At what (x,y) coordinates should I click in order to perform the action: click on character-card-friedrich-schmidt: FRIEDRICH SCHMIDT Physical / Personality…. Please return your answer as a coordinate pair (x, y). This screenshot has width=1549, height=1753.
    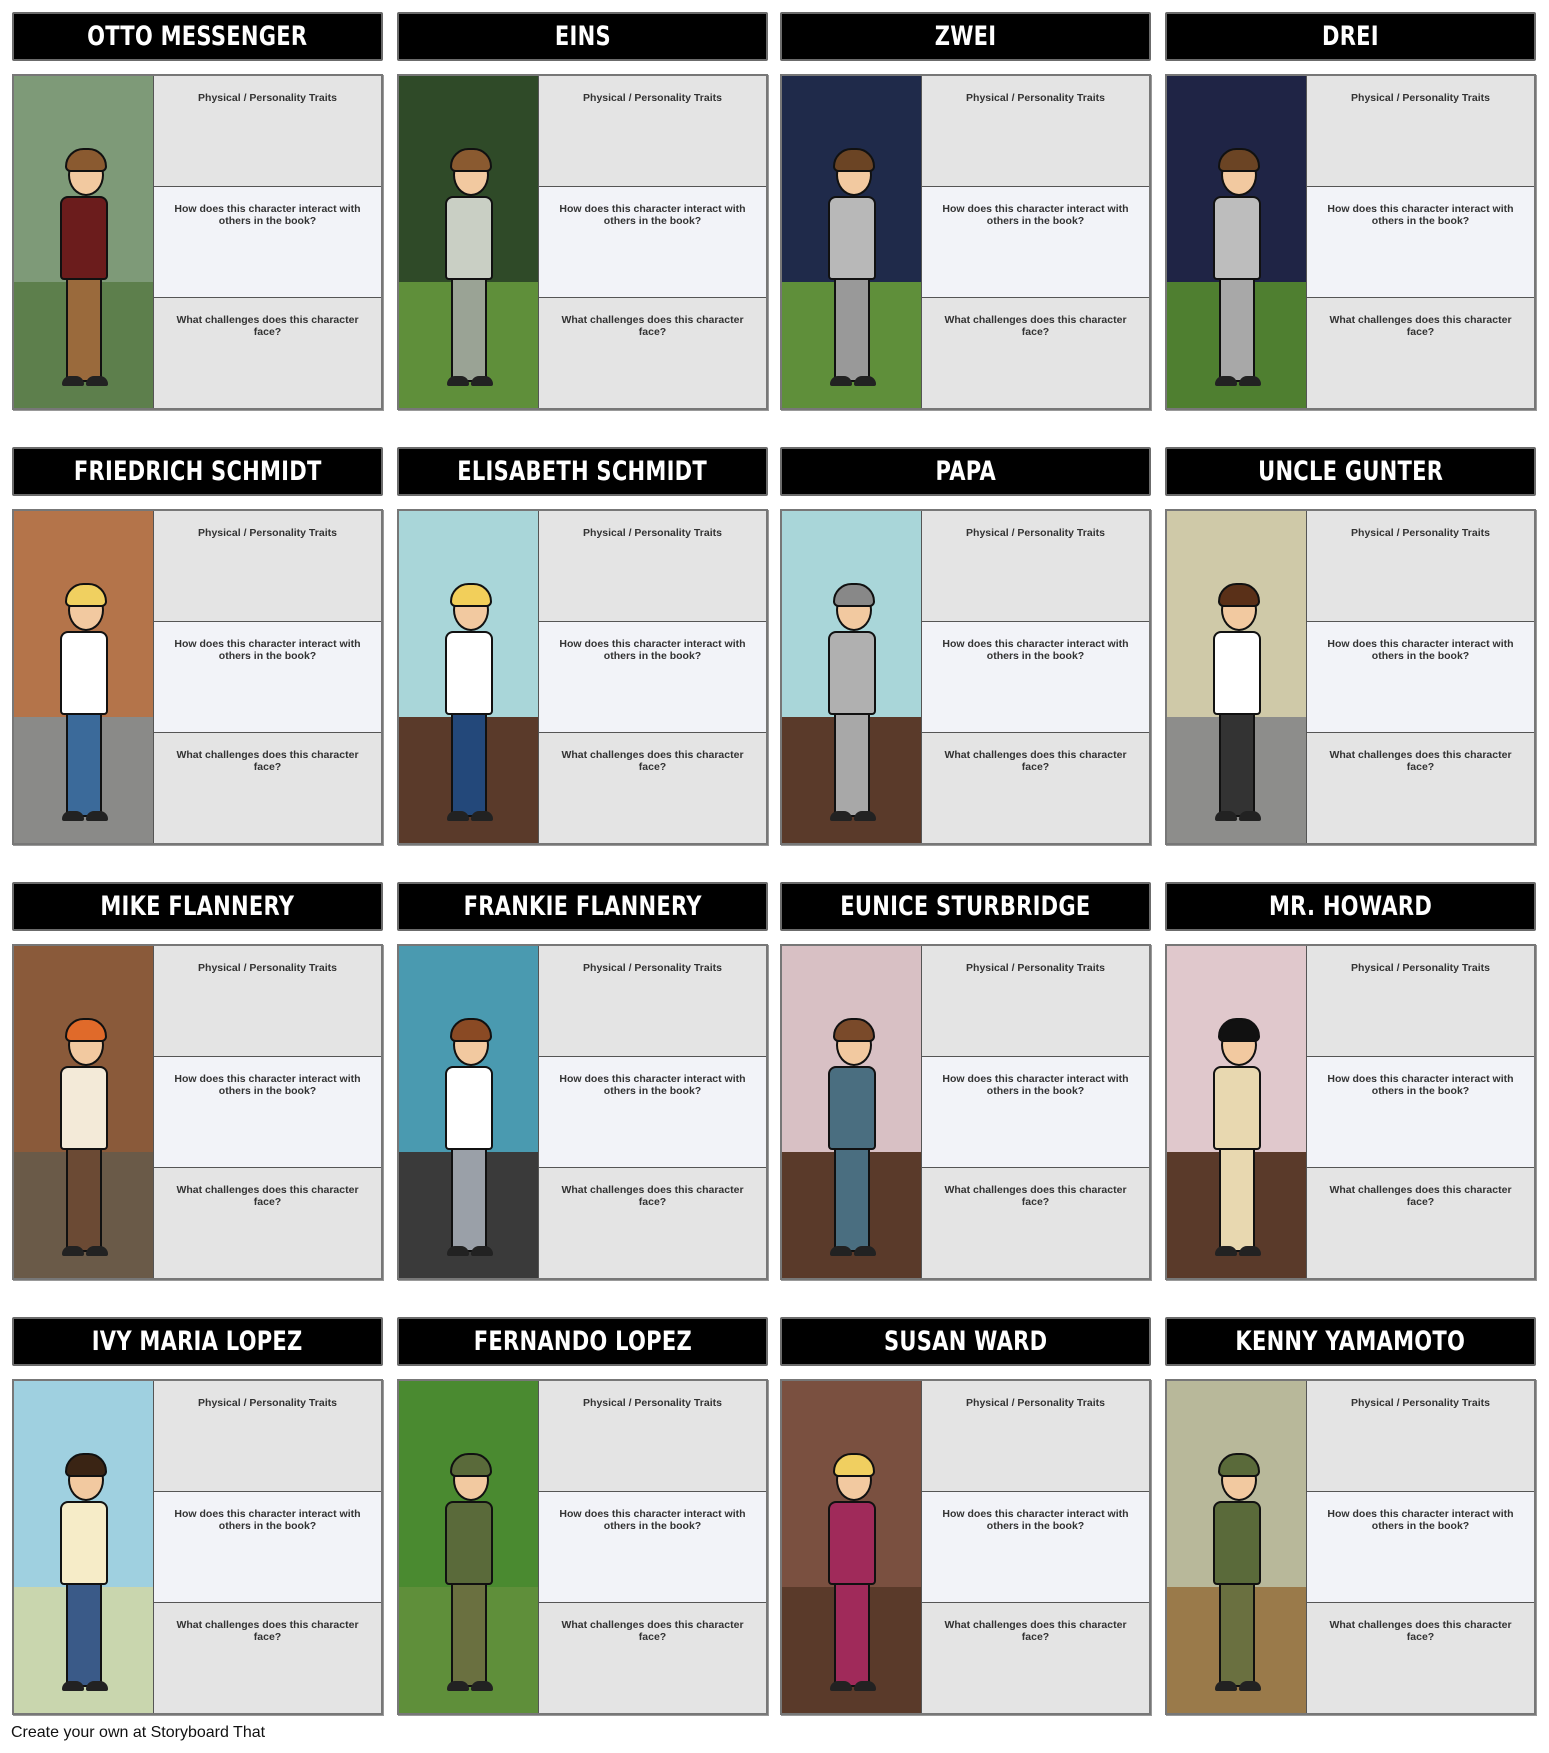
    Looking at the image, I should click on (197, 646).